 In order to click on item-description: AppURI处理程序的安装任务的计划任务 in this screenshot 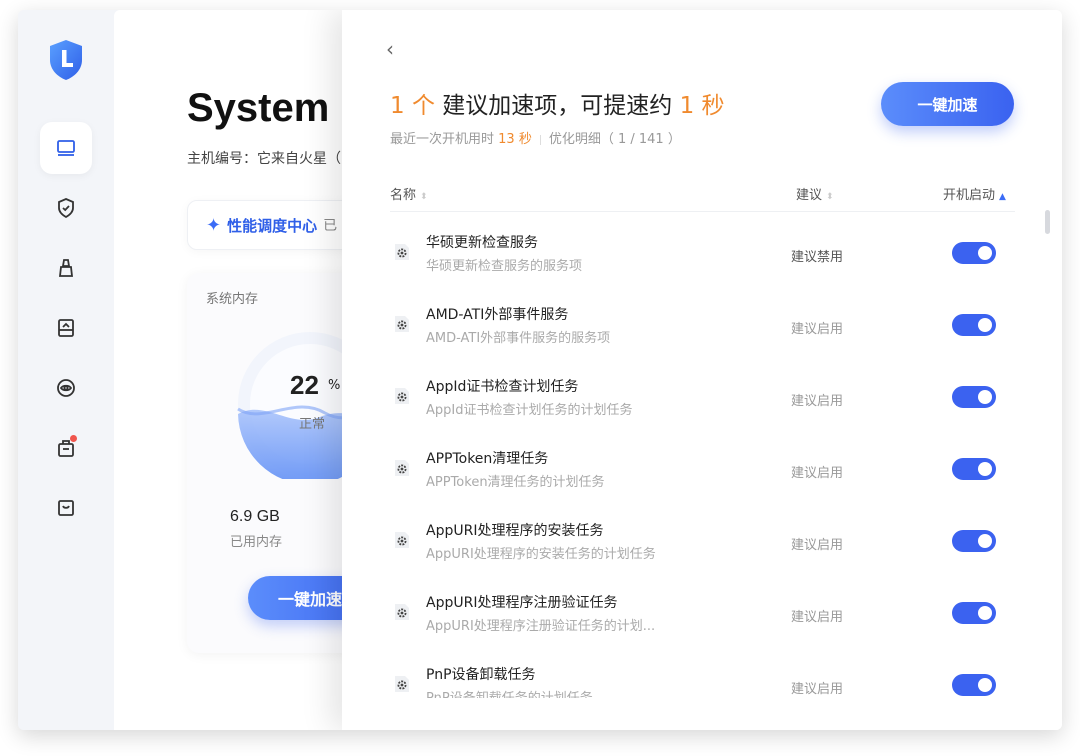, I will do `click(541, 554)`.